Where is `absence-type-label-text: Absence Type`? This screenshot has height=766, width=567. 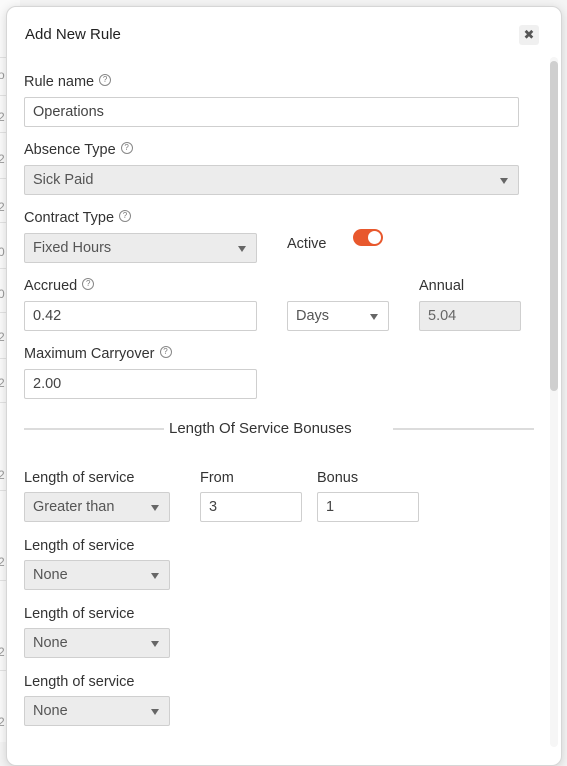 absence-type-label-text: Absence Type is located at coordinates (70, 150).